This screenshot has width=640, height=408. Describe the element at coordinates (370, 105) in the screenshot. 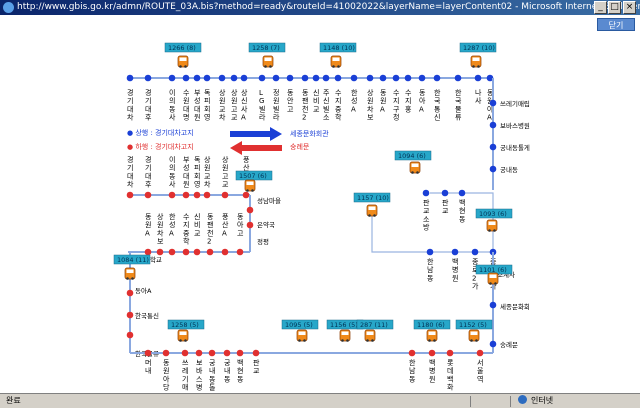

I see `stop-name: 상원차보` at that location.